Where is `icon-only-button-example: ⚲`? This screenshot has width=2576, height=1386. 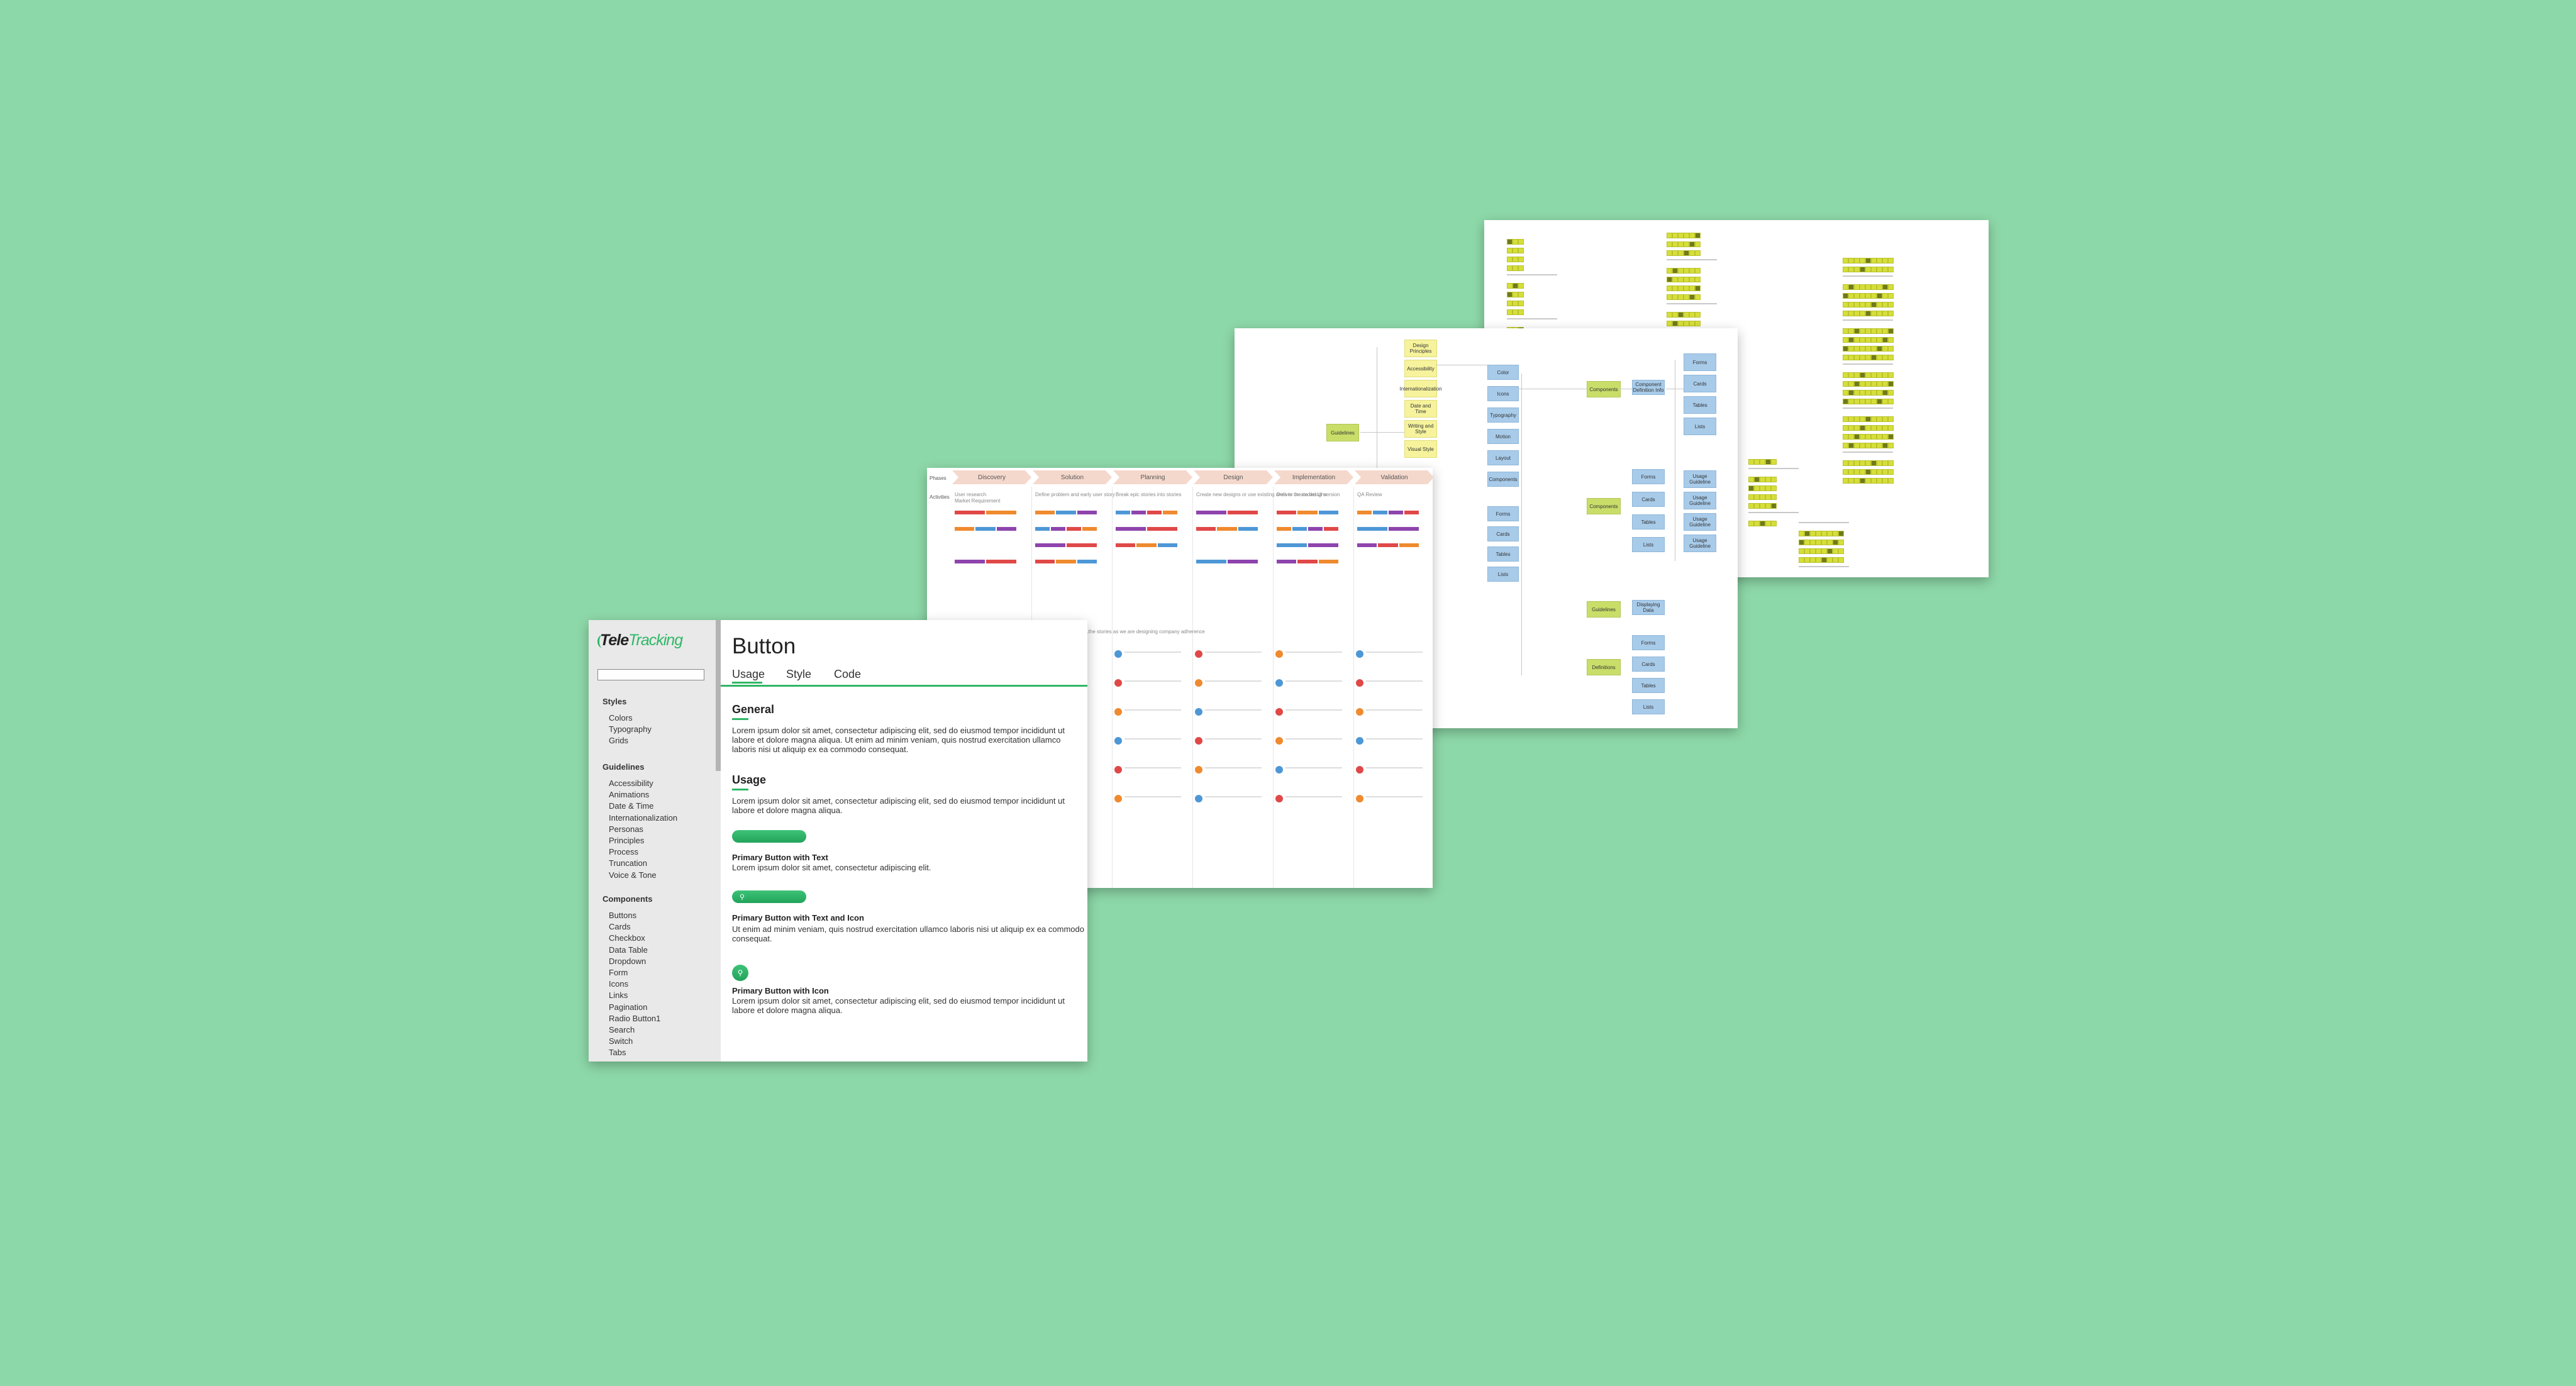
icon-only-button-example: ⚲ is located at coordinates (740, 973).